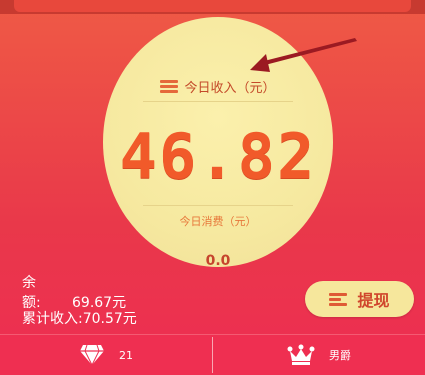  I want to click on crown-icon, so click(301, 354).